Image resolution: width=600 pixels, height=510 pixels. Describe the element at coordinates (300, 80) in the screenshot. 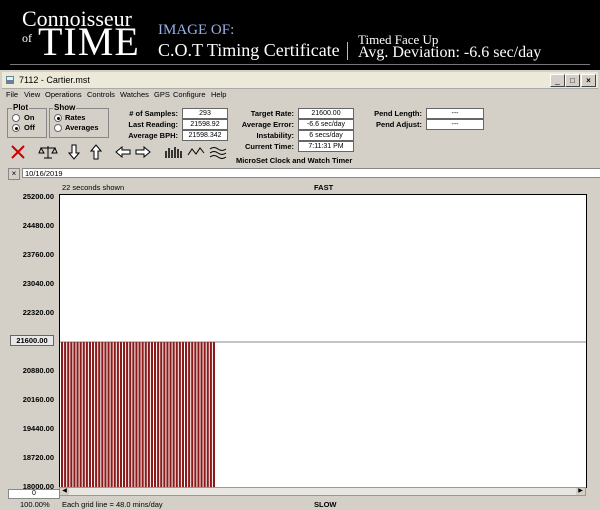

I see `title-bar: 7112 - Cartier.mst _ □ ×` at that location.